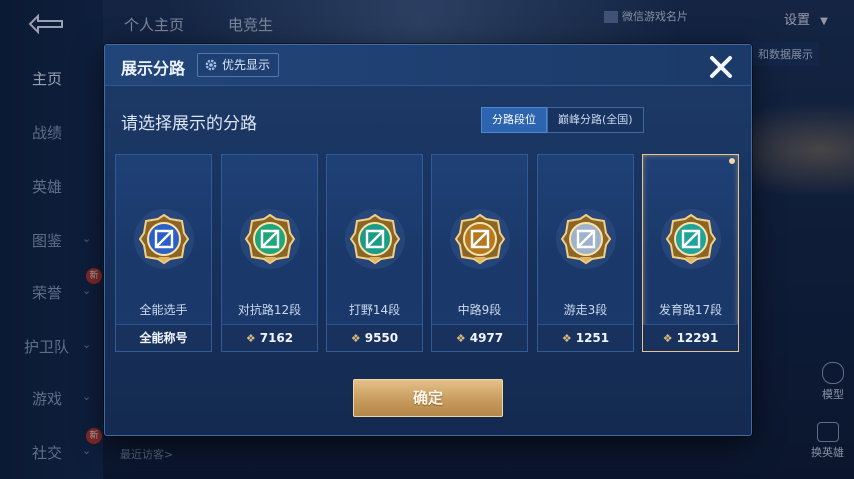  I want to click on lane-card: 全能选手 全能称号, so click(163, 253).